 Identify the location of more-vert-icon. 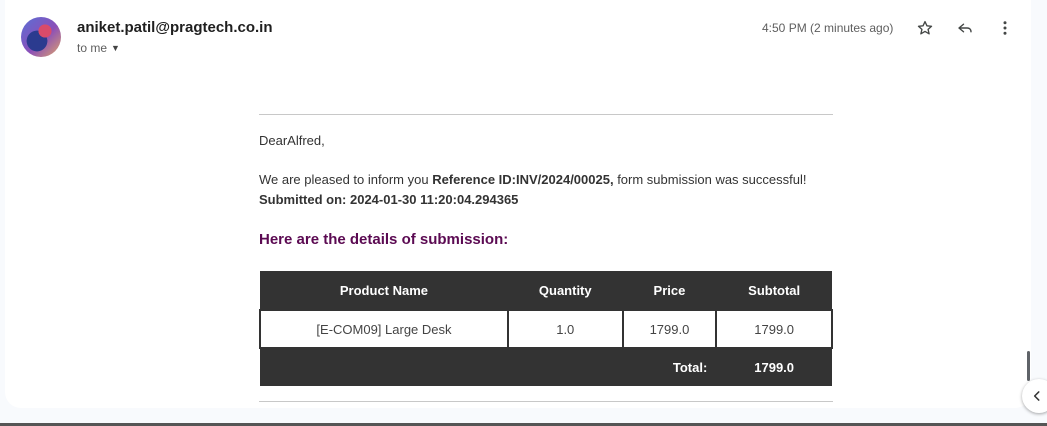
(1005, 28).